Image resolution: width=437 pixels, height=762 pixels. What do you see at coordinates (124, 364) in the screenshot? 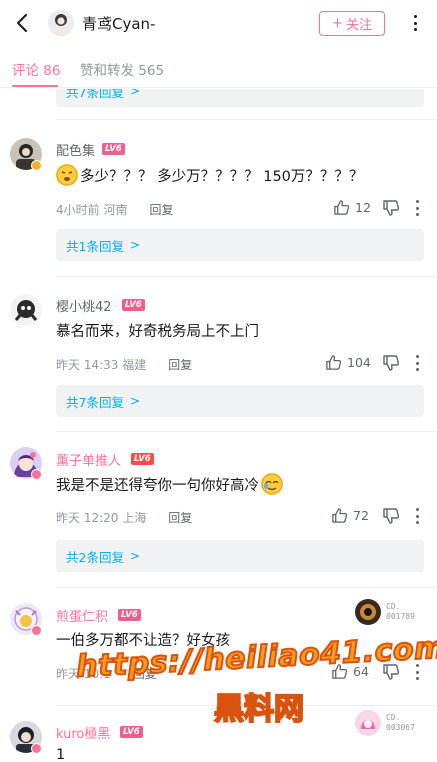
I see `comment-meta: 昨天 14:33 福建 回复` at bounding box center [124, 364].